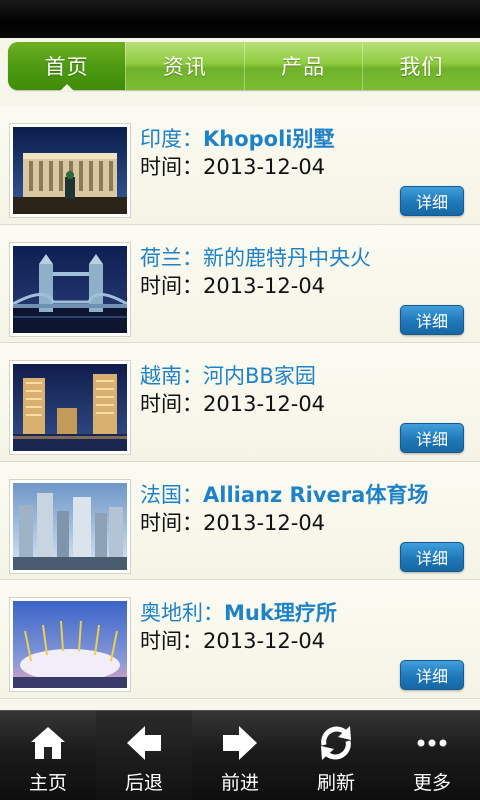  I want to click on item-title: 印度：Khopoli别墅, so click(237, 138).